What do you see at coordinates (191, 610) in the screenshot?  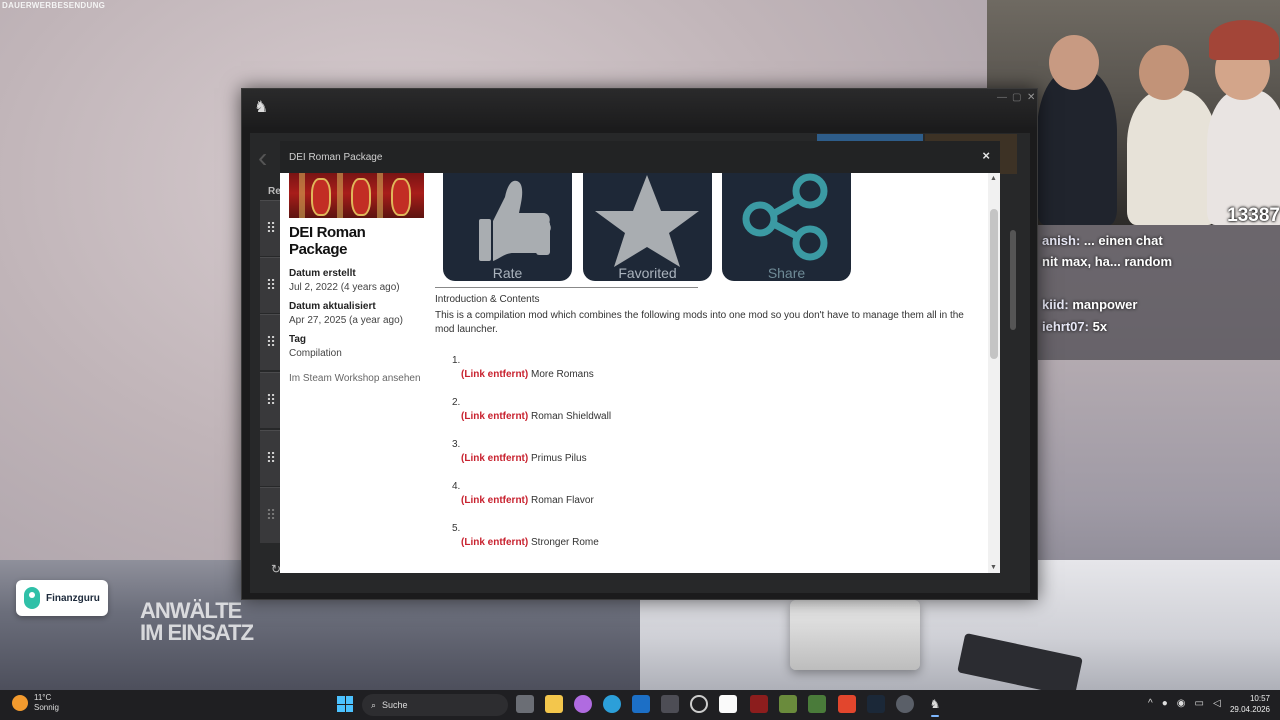 I see `show-logo-line1: ANWÄLTE` at bounding box center [191, 610].